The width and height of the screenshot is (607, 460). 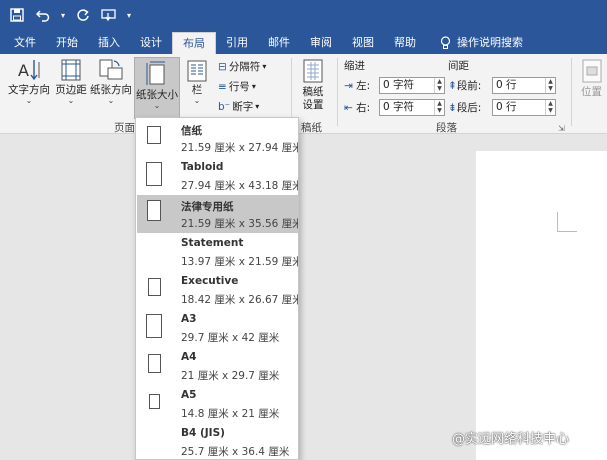 What do you see at coordinates (222, 86) in the screenshot?
I see `line-numbers-icon: ≡` at bounding box center [222, 86].